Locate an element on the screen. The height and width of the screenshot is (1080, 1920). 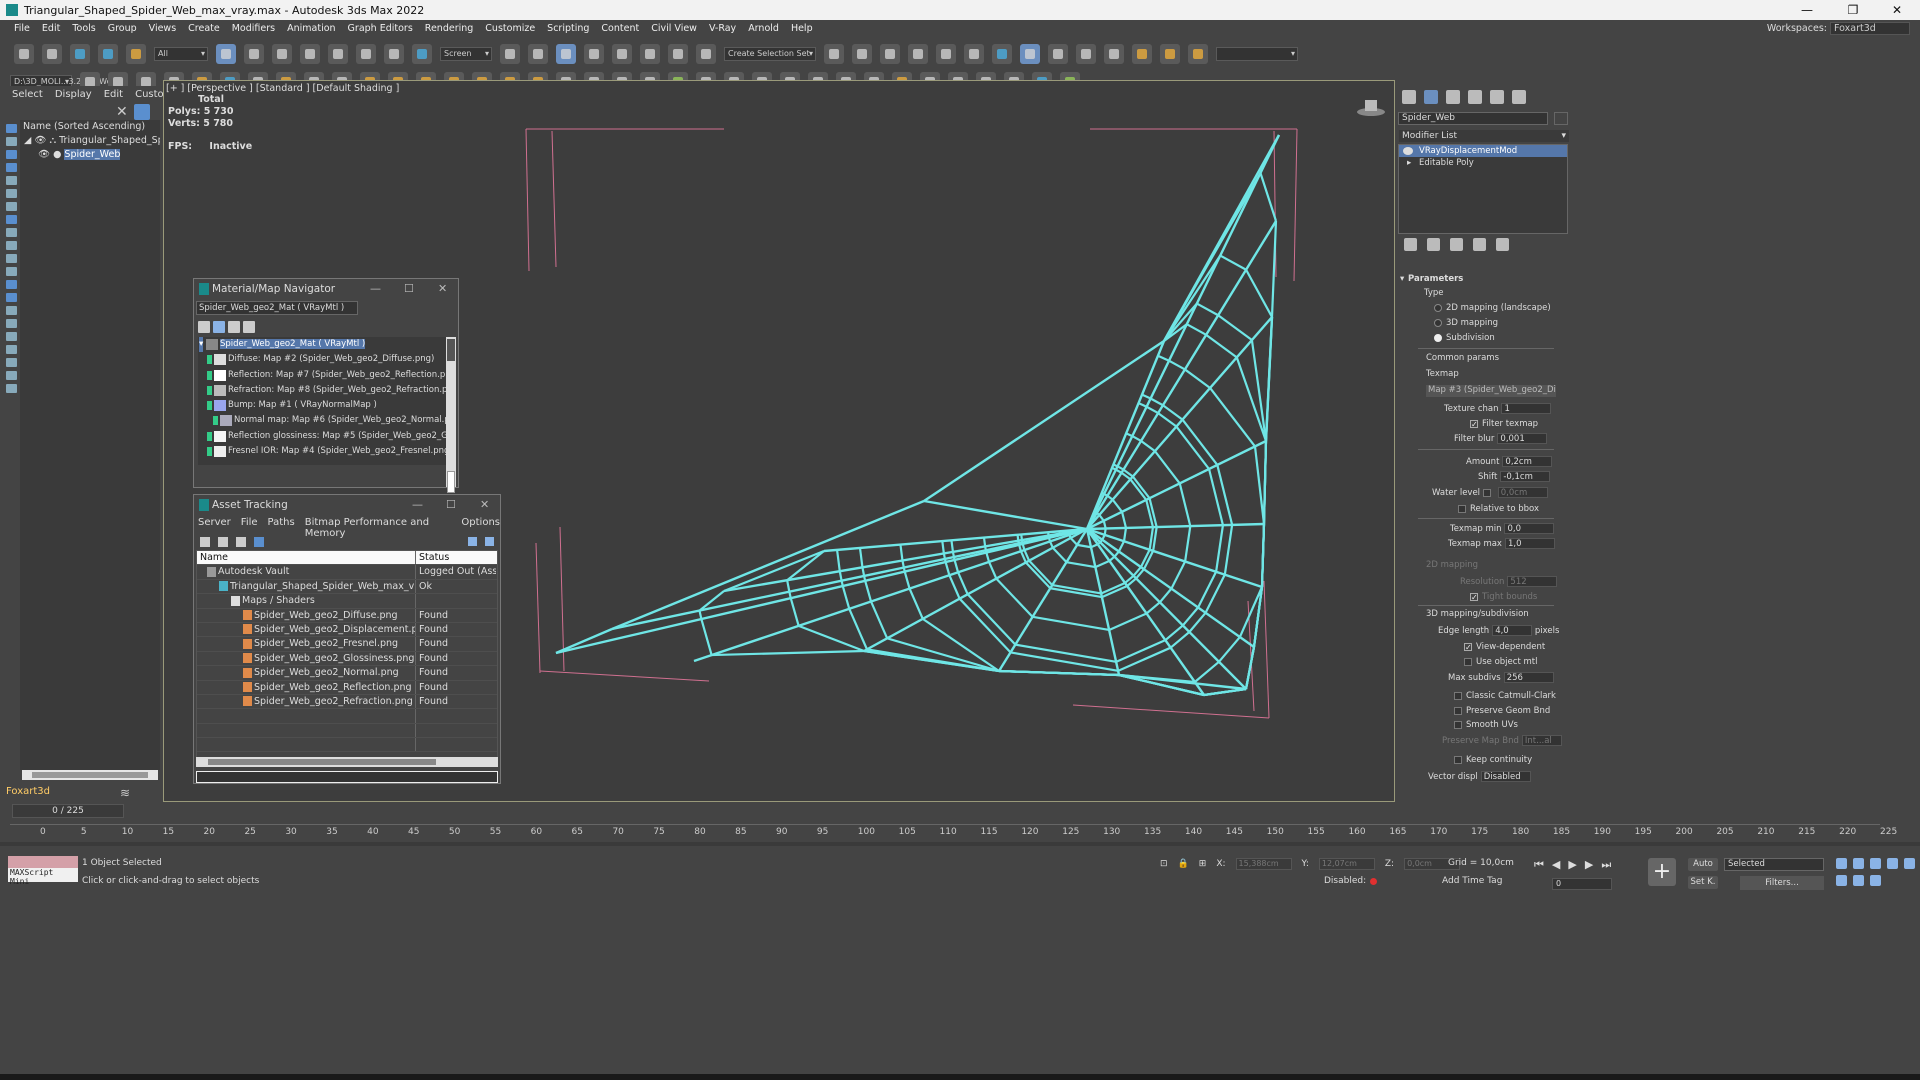
menu-server: Server is located at coordinates (214, 528).